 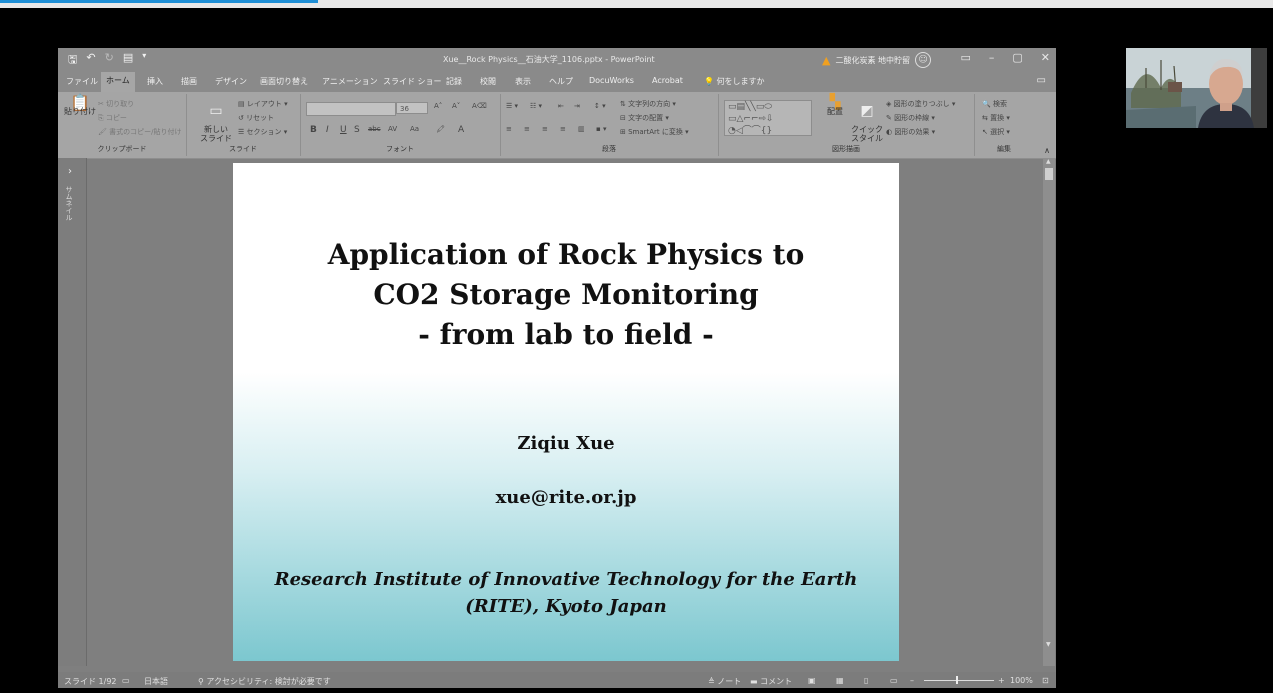 What do you see at coordinates (840, 680) in the screenshot?
I see `slide-sorter-icon: ▦` at bounding box center [840, 680].